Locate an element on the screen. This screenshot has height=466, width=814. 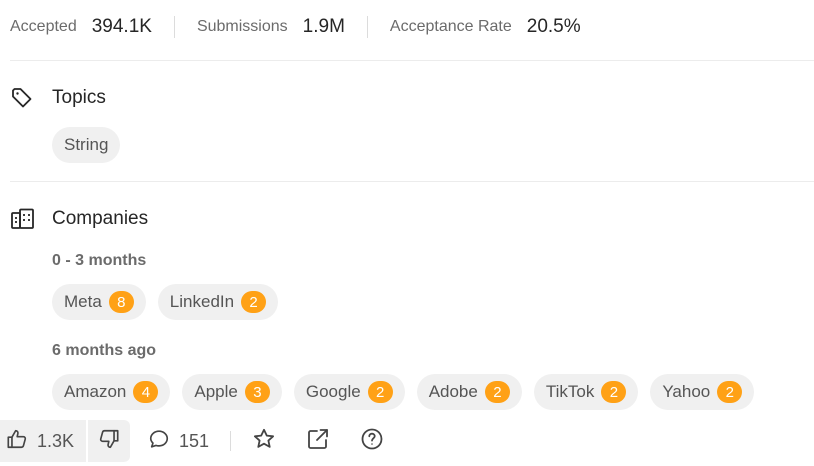
section-title: Topics is located at coordinates (79, 97).